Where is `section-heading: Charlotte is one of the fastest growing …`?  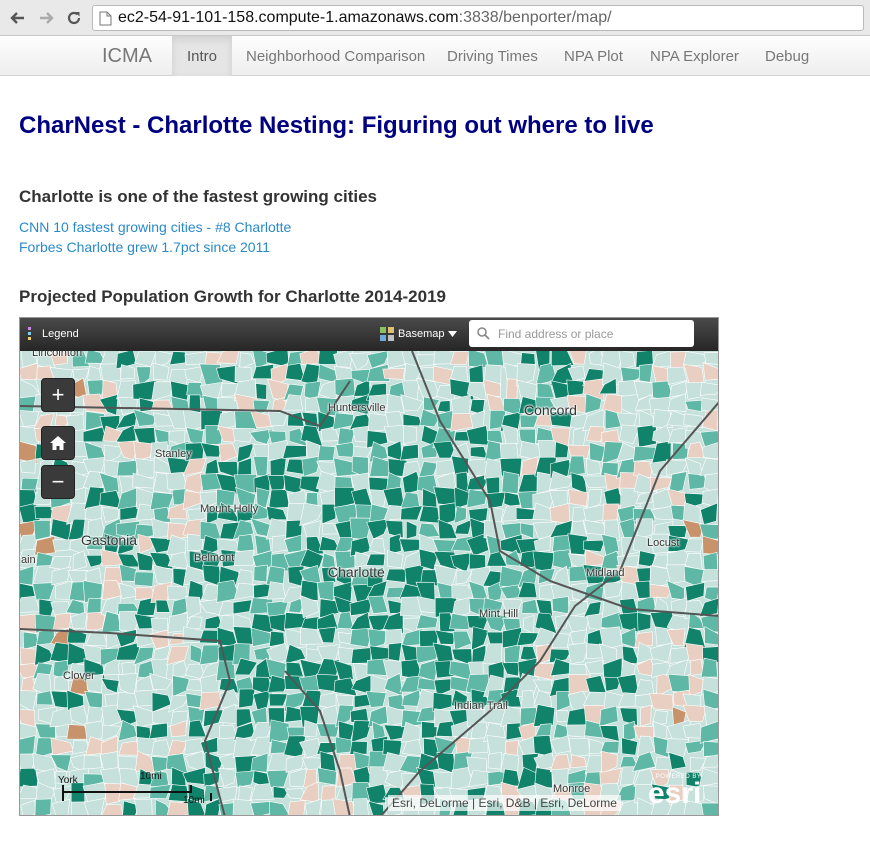
section-heading: Charlotte is one of the fastest growing … is located at coordinates (198, 196).